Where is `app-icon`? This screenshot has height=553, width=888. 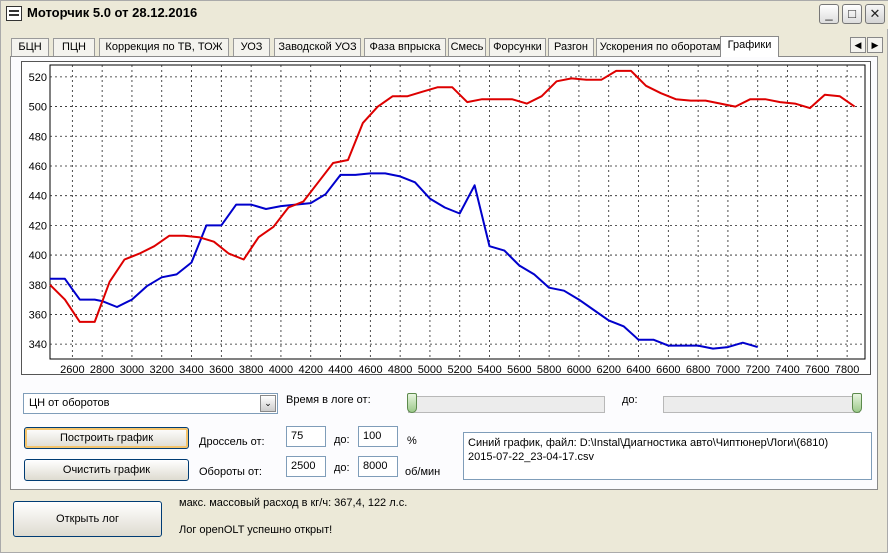
app-icon is located at coordinates (14, 13).